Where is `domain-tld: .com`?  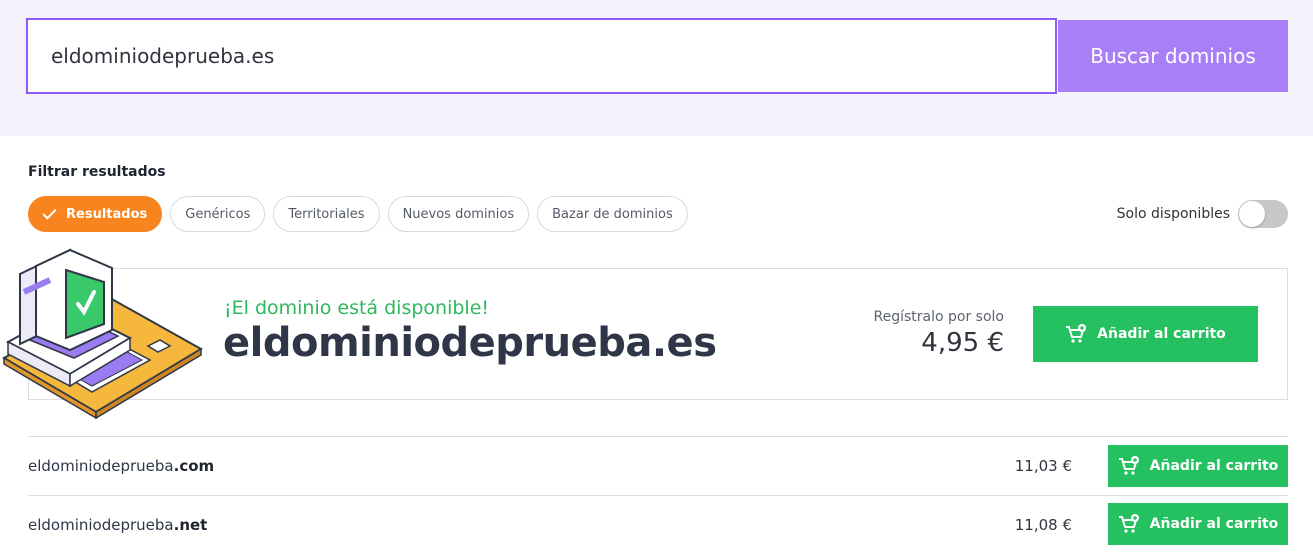 domain-tld: .com is located at coordinates (194, 466).